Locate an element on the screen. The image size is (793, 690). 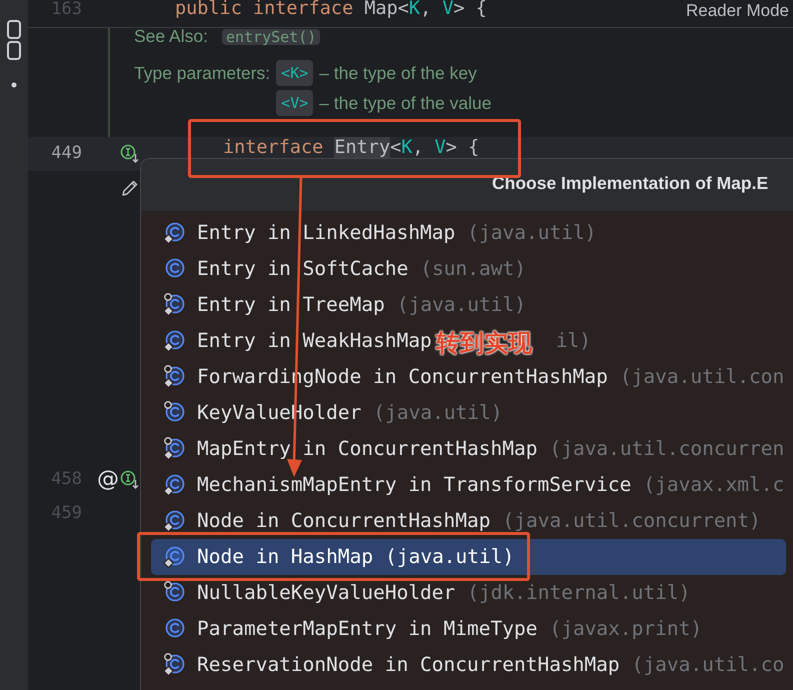
item-package: (java.util.concurrent) is located at coordinates (631, 521).